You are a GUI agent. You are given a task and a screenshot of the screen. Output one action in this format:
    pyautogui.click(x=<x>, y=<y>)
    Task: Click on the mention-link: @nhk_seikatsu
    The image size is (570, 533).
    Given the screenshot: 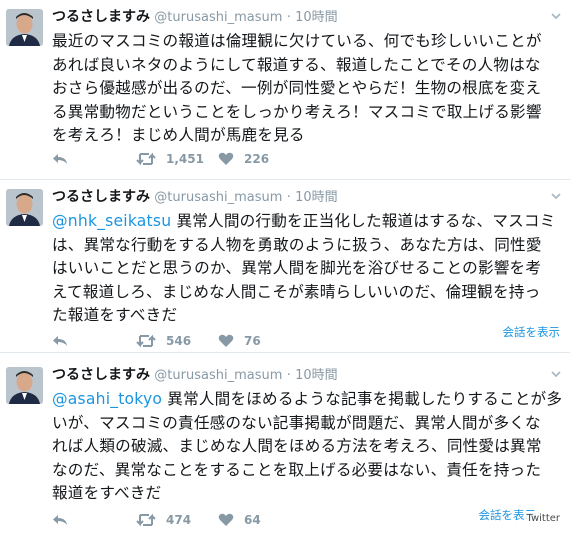 What is the action you would take?
    pyautogui.click(x=111, y=221)
    